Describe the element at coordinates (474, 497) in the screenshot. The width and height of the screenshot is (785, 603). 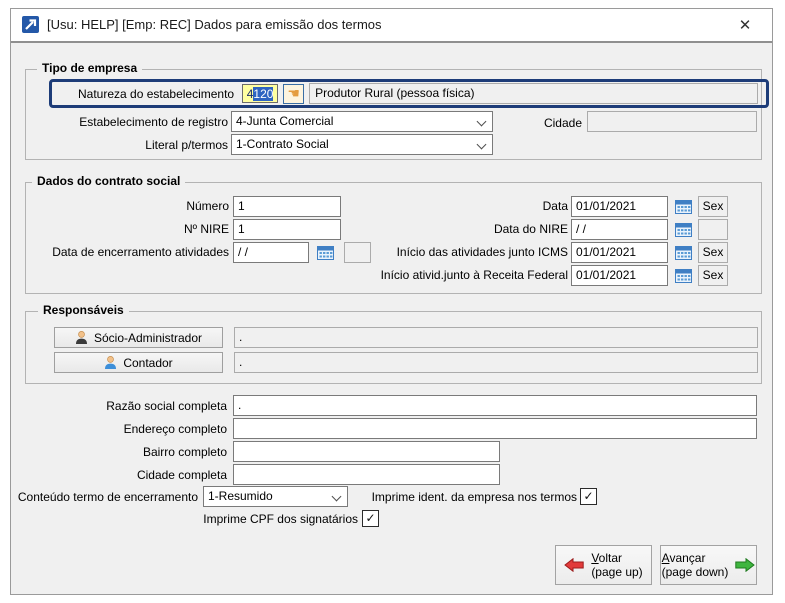
I see `imprime-ident-label: Imprime ident. da empresa nos termos` at that location.